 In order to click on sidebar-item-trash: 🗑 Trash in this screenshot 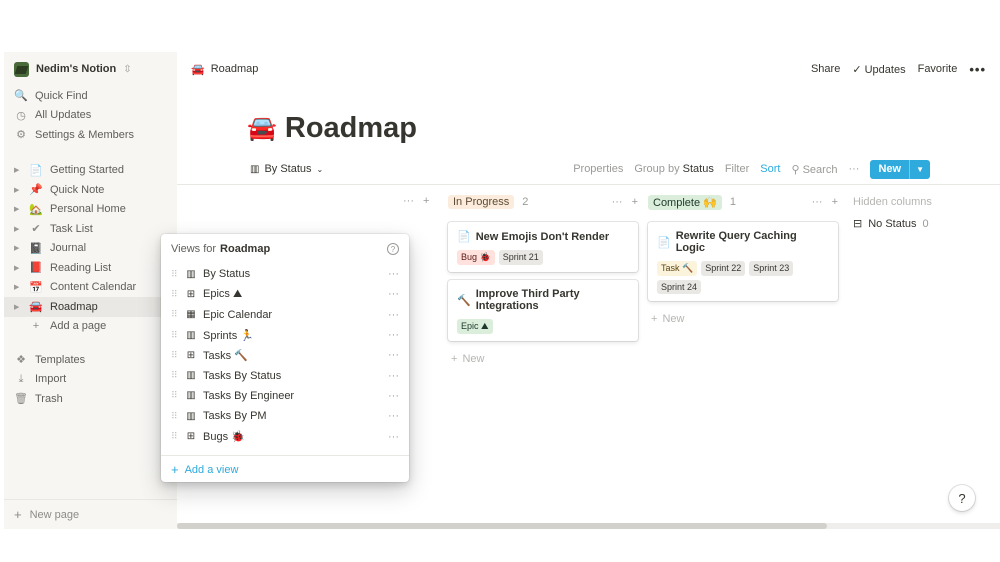, I will do `click(90, 399)`.